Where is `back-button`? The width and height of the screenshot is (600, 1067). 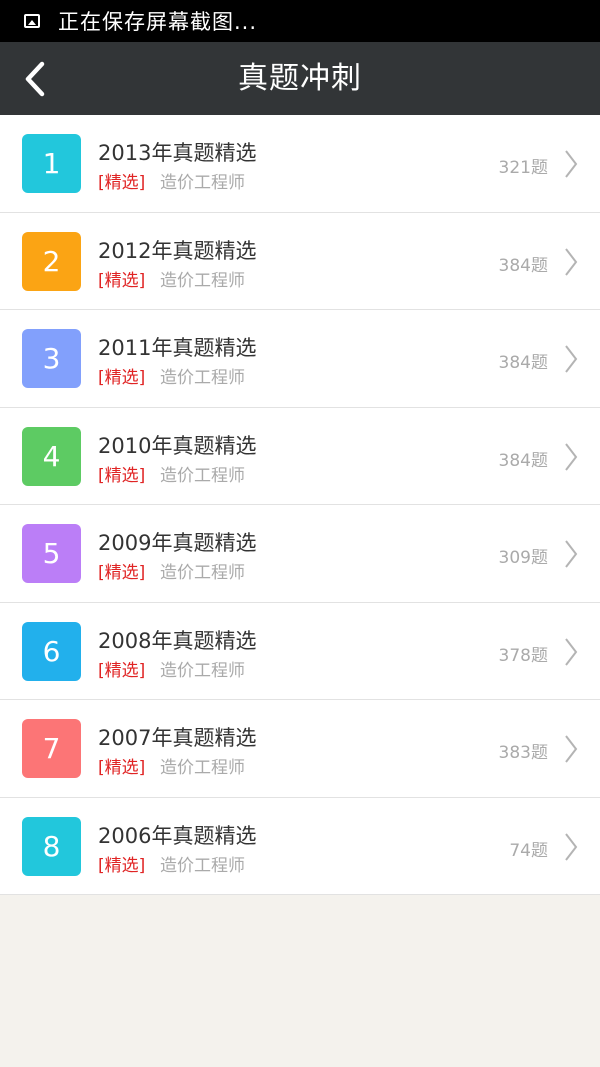
back-button is located at coordinates (35, 78).